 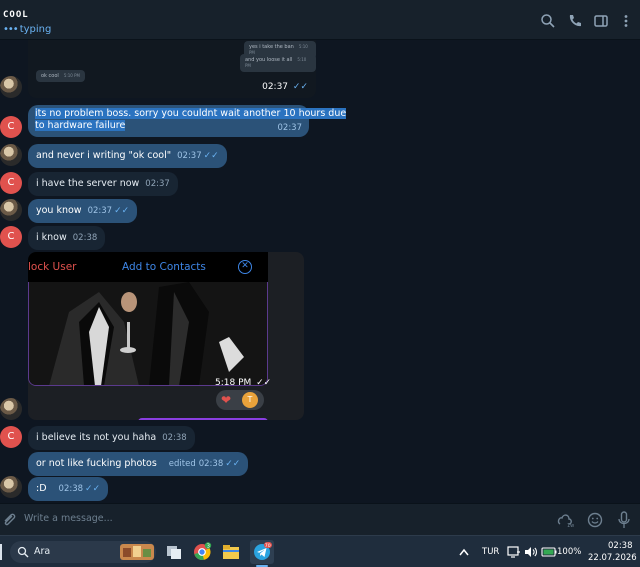 What do you see at coordinates (549, 552) in the screenshot?
I see `battery-charging-icon` at bounding box center [549, 552].